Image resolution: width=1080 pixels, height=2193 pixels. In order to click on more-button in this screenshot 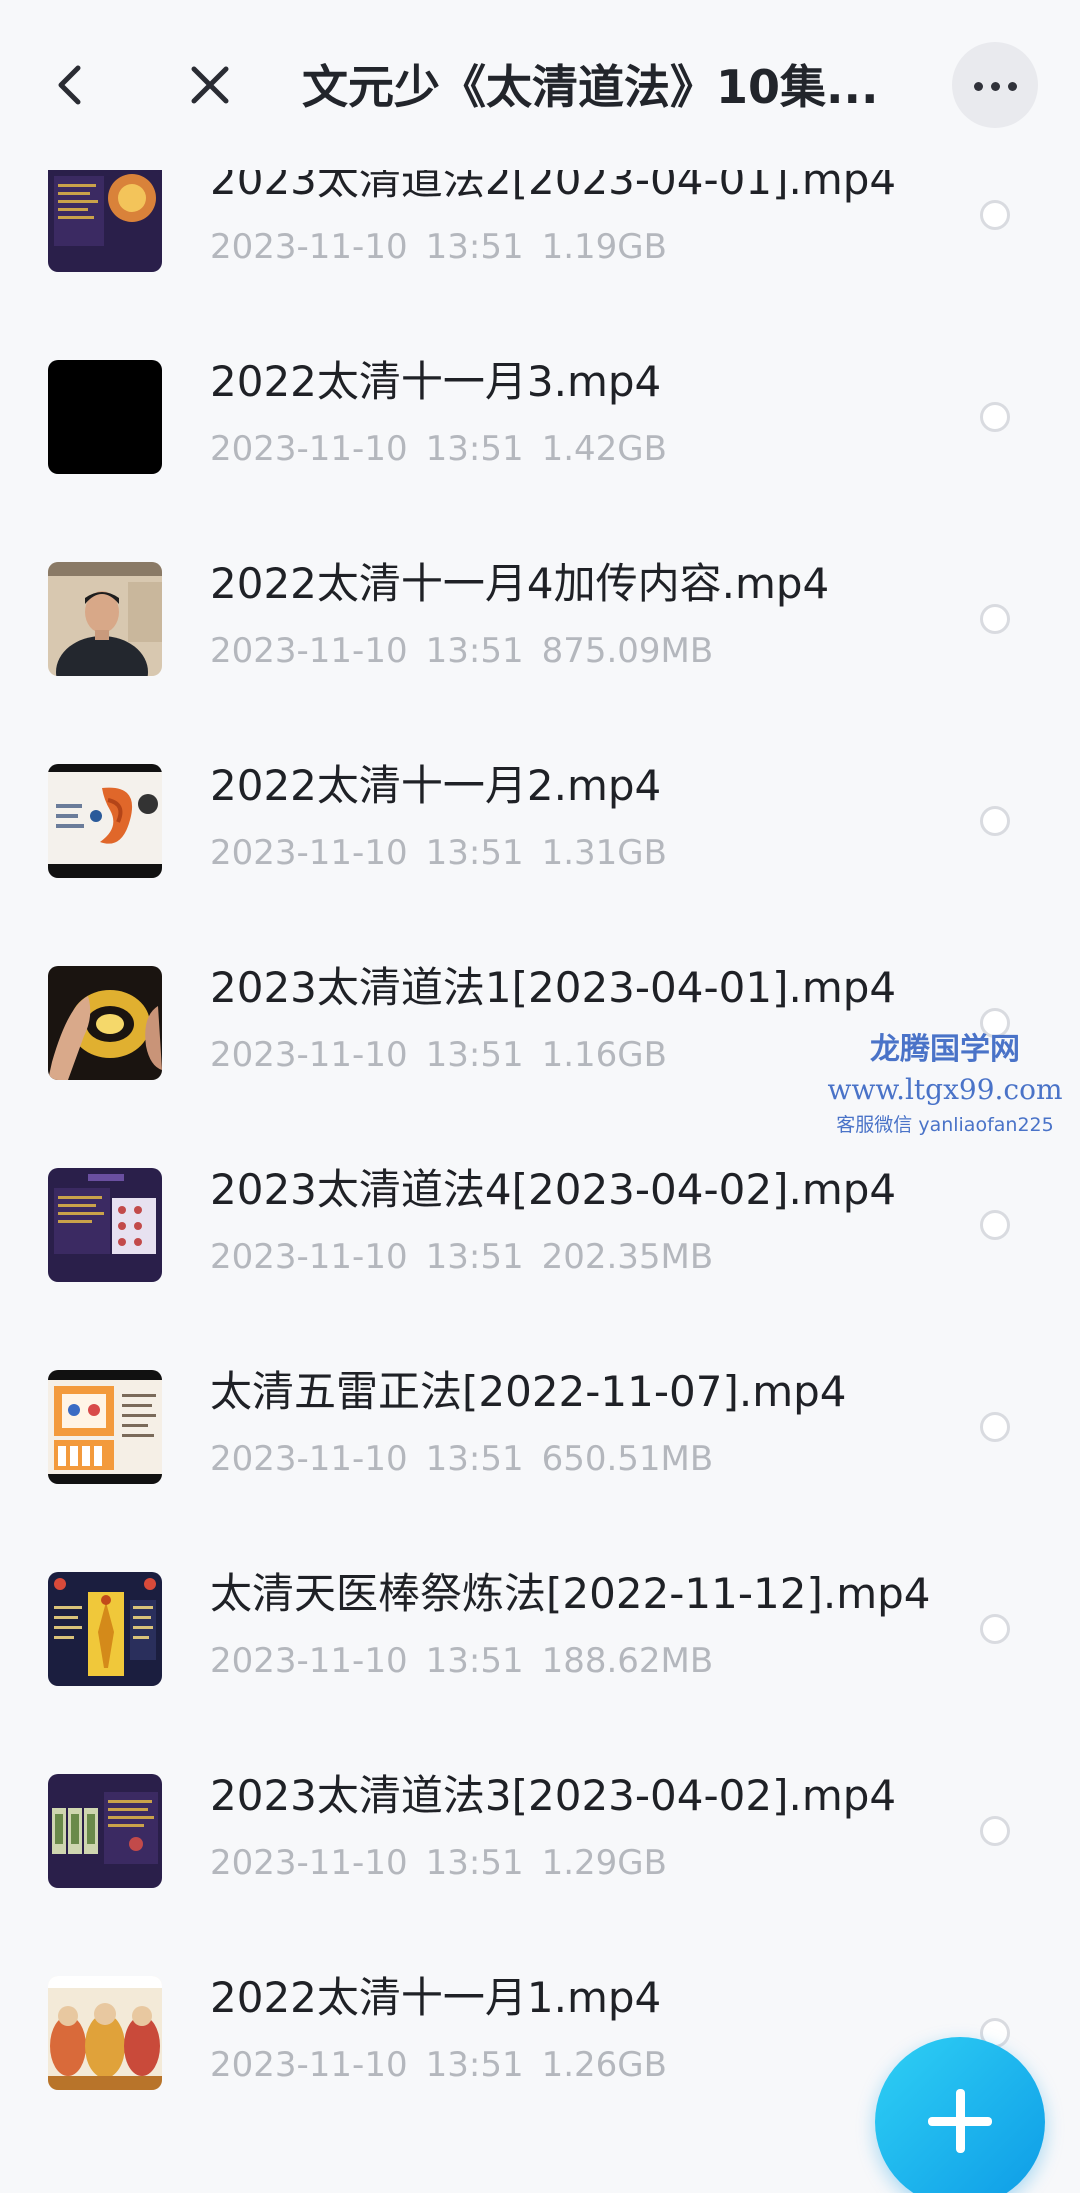, I will do `click(995, 85)`.